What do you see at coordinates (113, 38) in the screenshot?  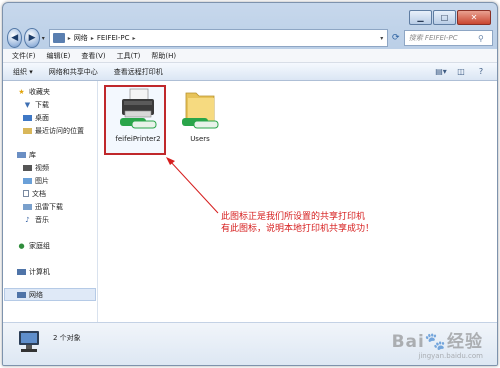 I see `breadcrumb-computer: FEIFEI-PC` at bounding box center [113, 38].